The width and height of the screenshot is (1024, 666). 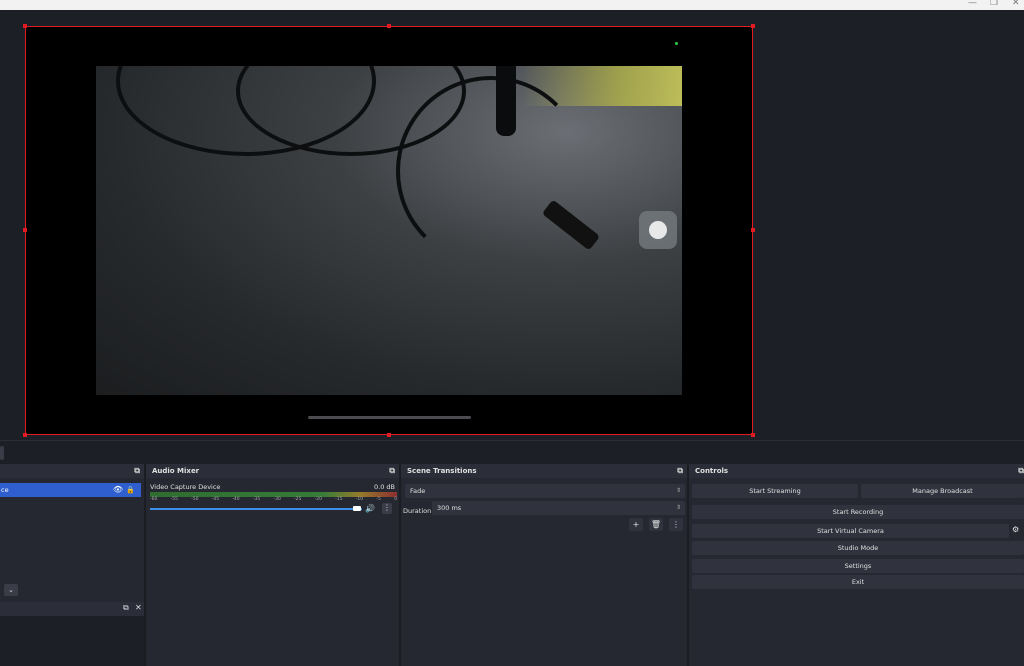 I want to click on add-transition-button: +, so click(x=636, y=524).